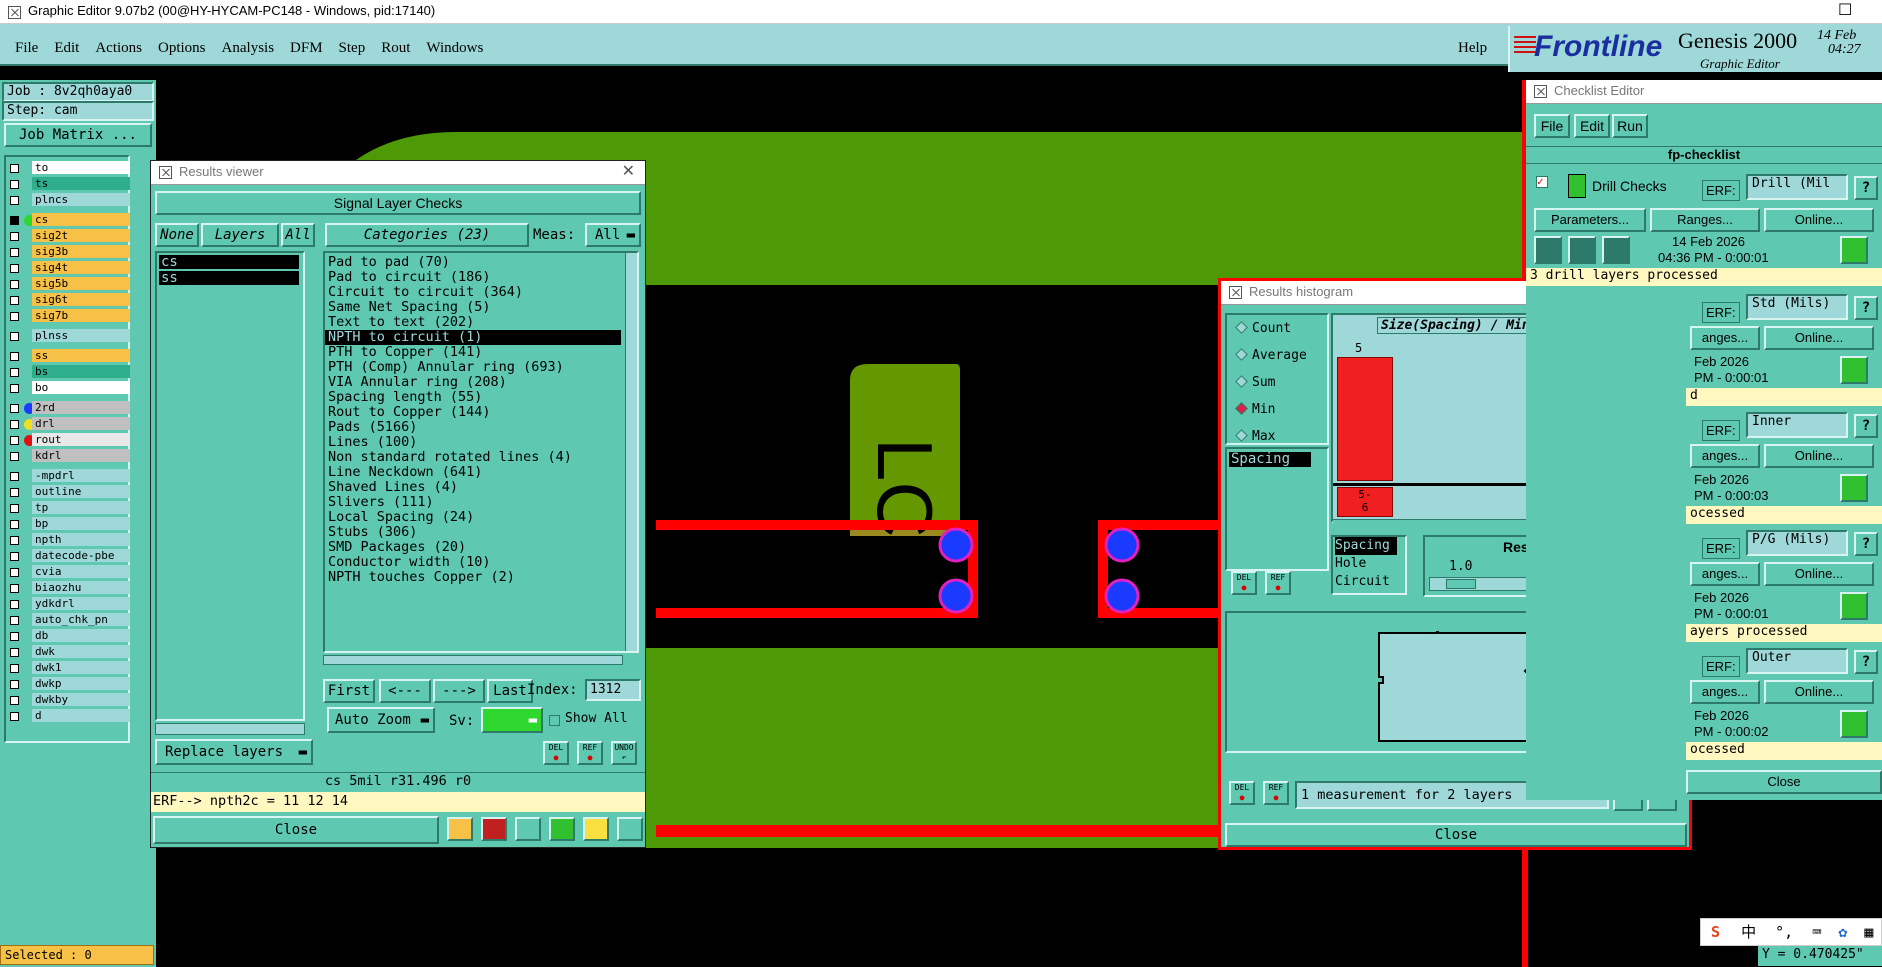  What do you see at coordinates (69, 636) in the screenshot?
I see `layer-row-db: db` at bounding box center [69, 636].